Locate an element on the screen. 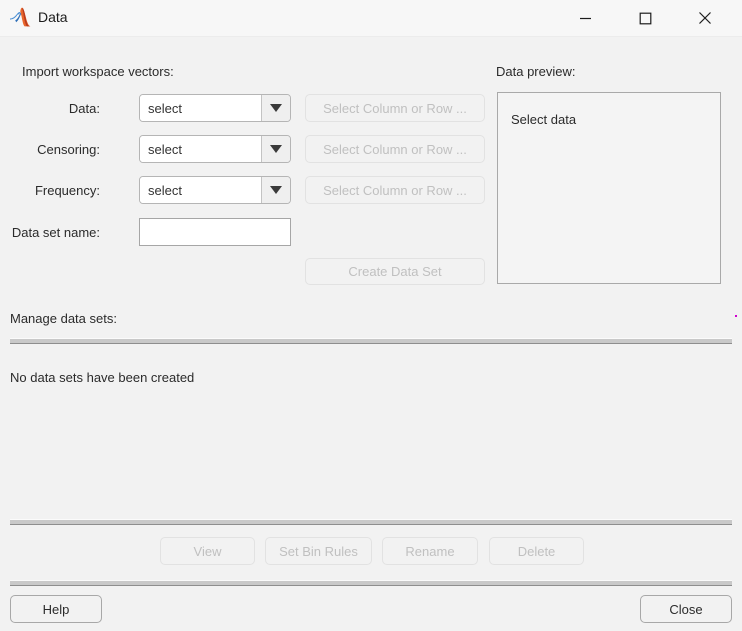 The image size is (742, 631). dataset-name-label: Data set name: is located at coordinates (55, 232).